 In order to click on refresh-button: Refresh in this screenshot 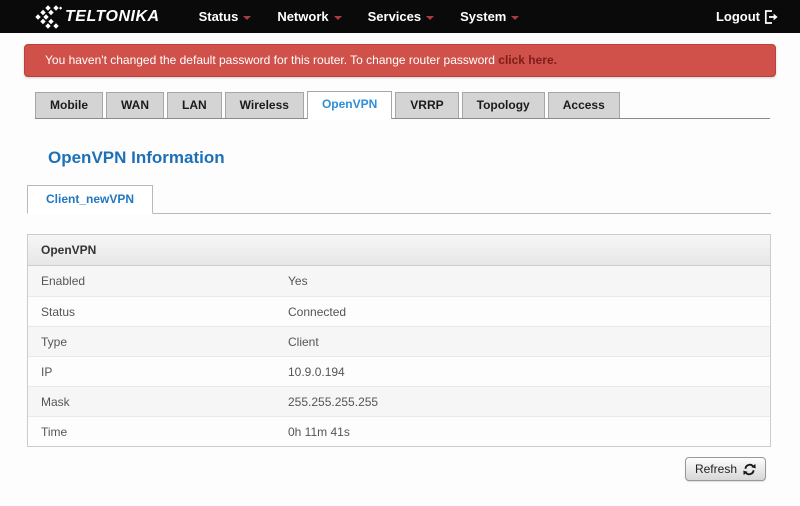, I will do `click(725, 469)`.